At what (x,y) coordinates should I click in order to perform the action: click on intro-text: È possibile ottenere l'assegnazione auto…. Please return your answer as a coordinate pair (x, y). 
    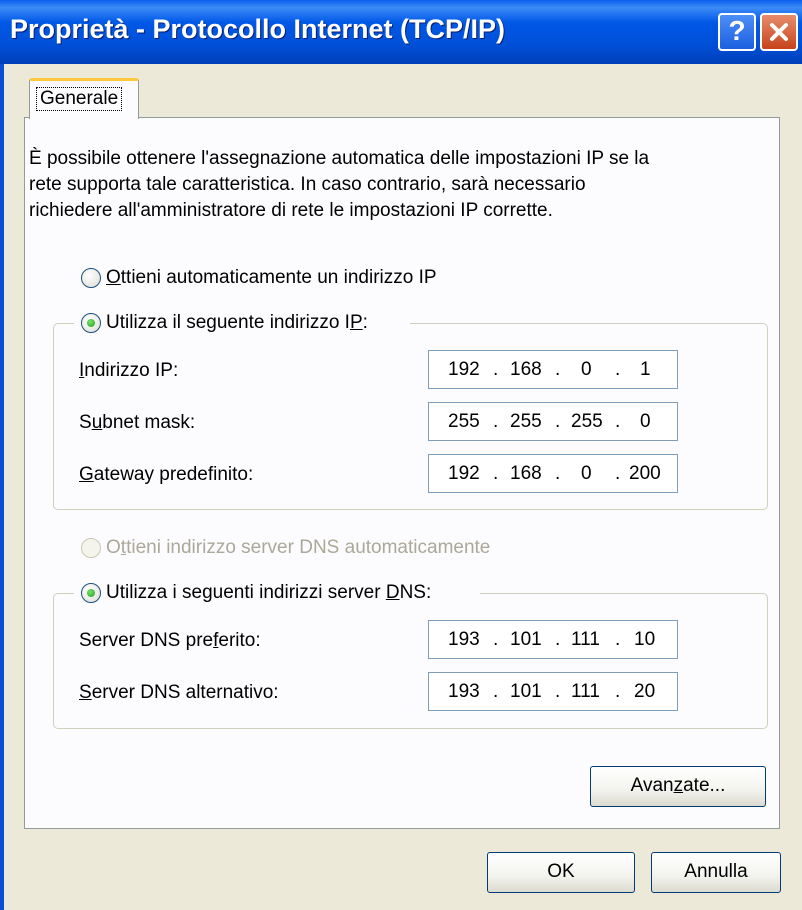
    Looking at the image, I should click on (399, 185).